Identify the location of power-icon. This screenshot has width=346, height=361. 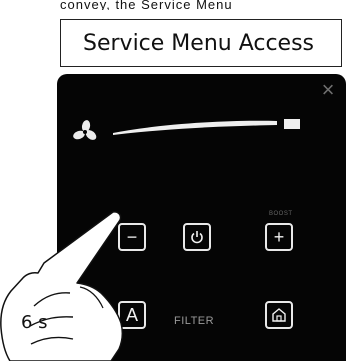
(197, 237).